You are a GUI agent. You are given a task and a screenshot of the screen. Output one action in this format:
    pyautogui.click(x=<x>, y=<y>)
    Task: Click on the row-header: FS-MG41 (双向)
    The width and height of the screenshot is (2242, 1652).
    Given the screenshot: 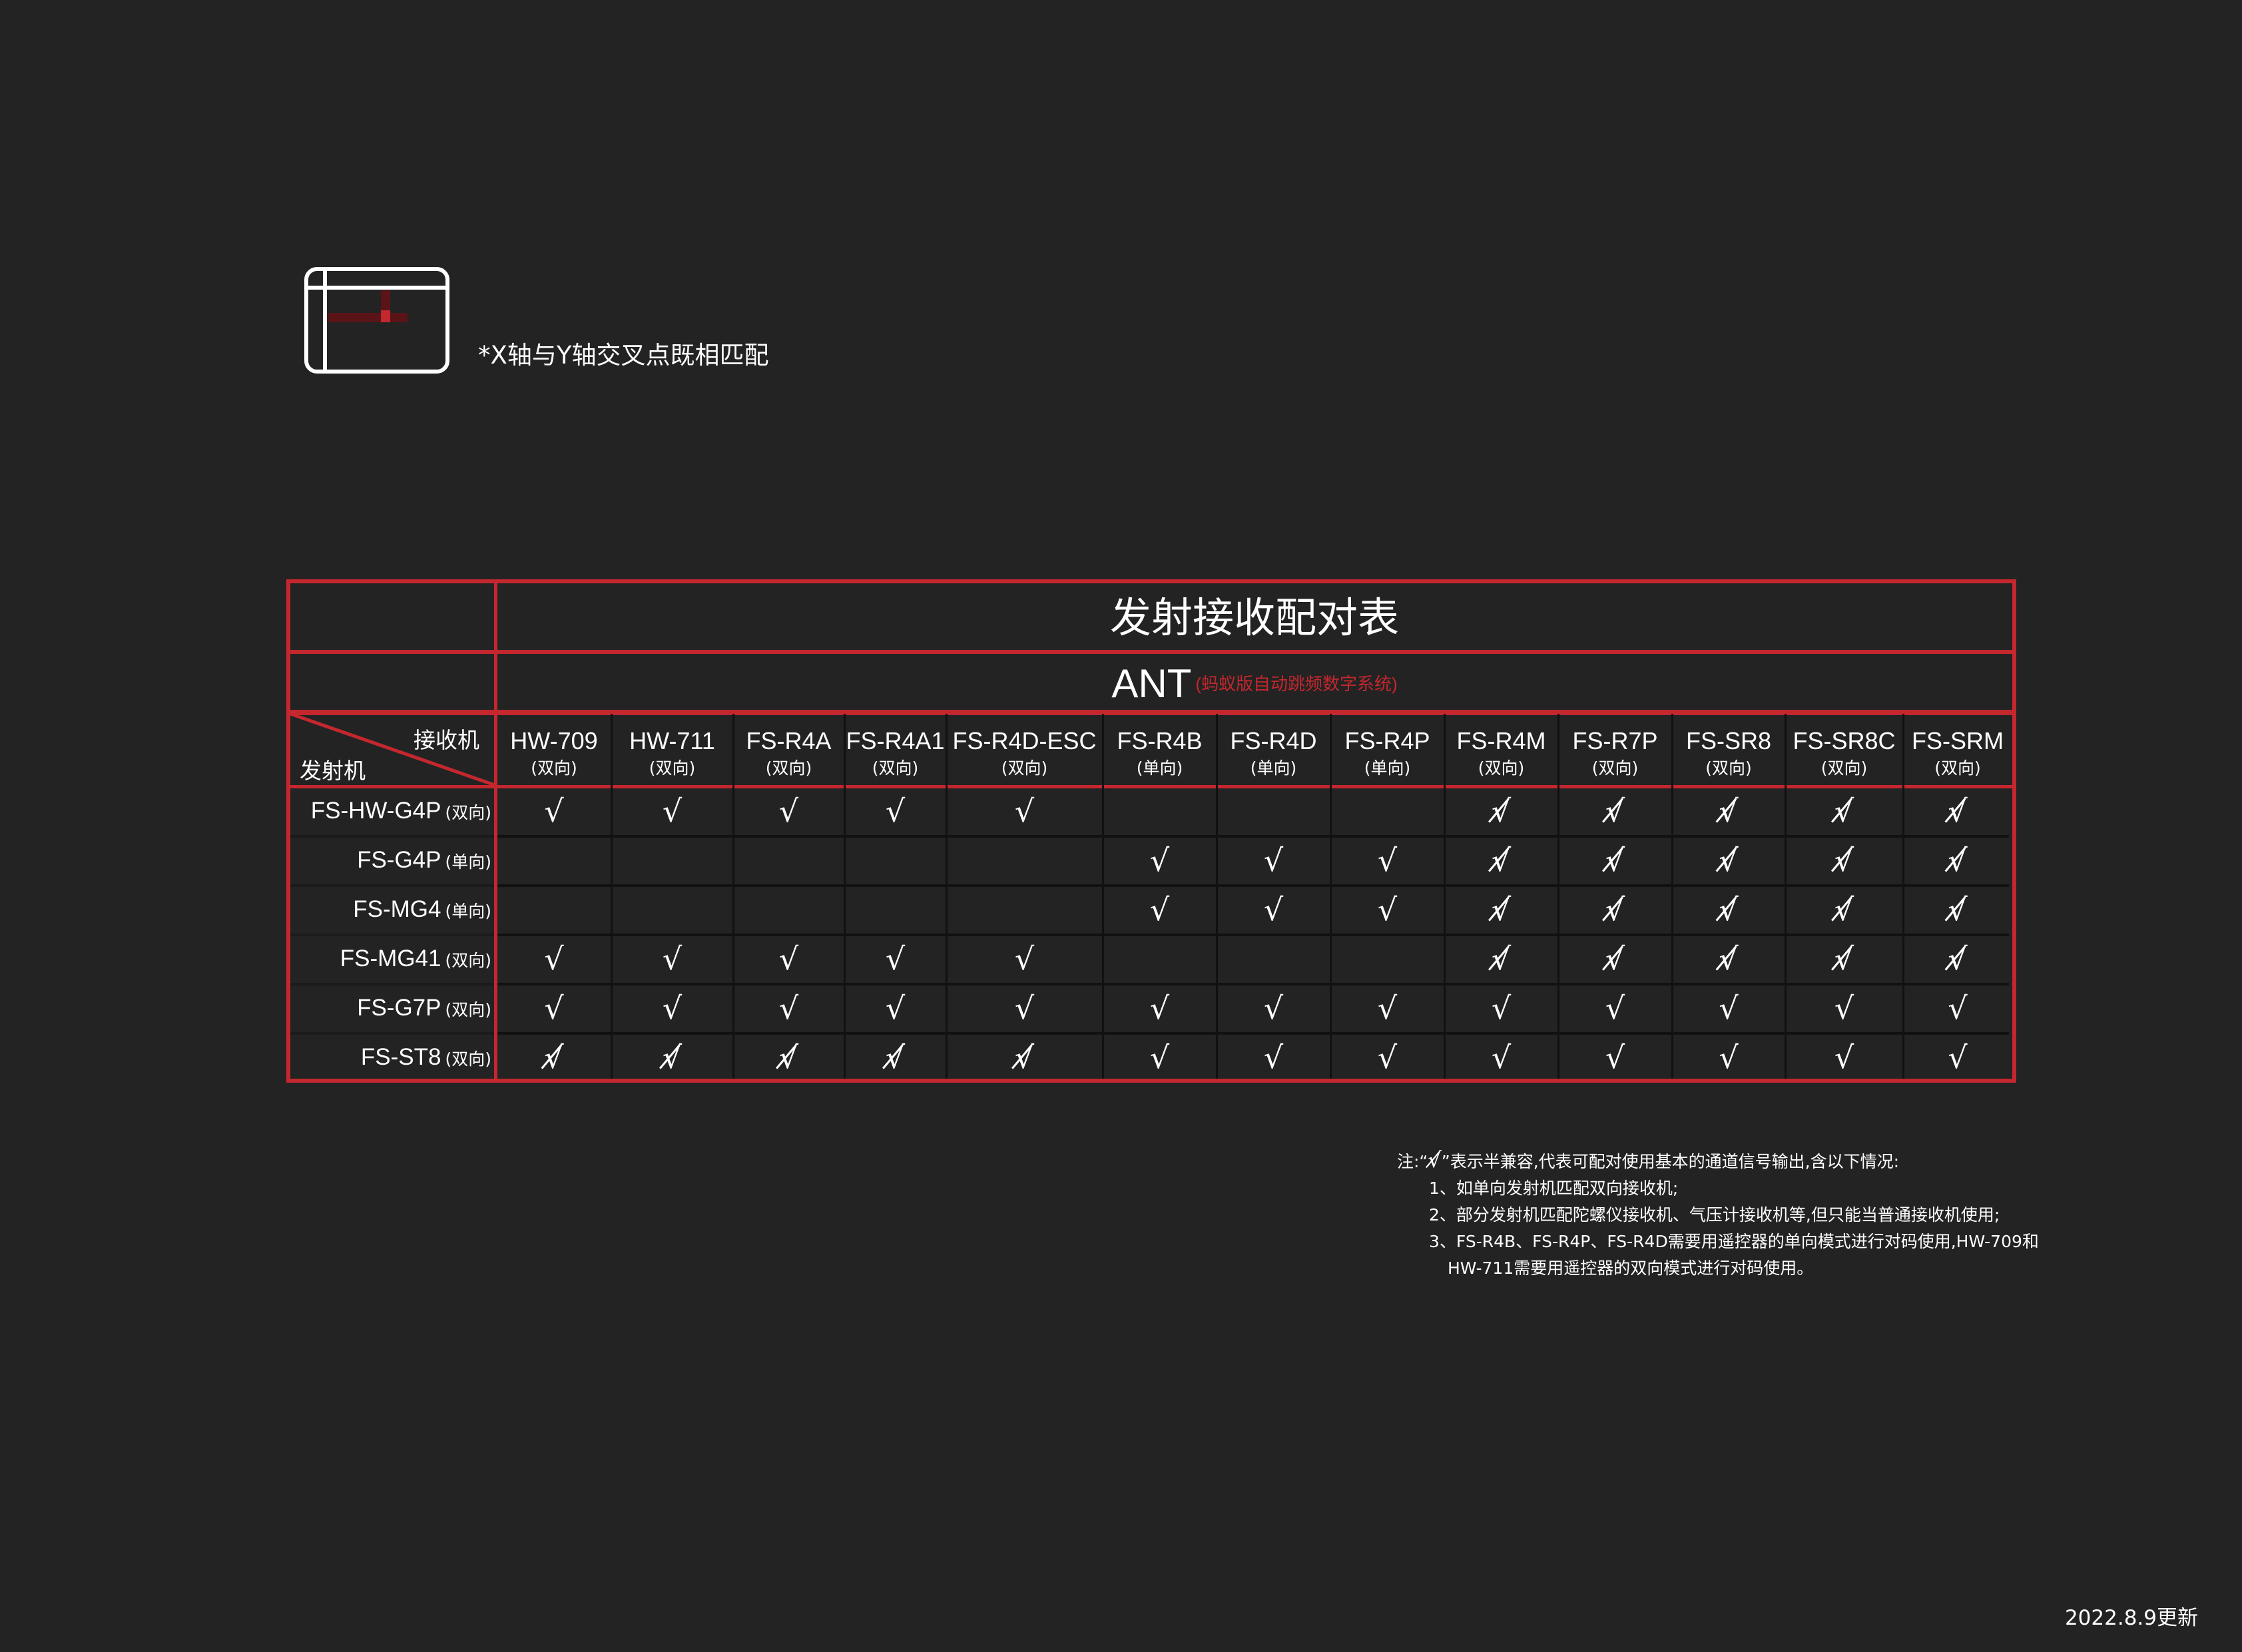 What is the action you would take?
    pyautogui.click(x=391, y=959)
    